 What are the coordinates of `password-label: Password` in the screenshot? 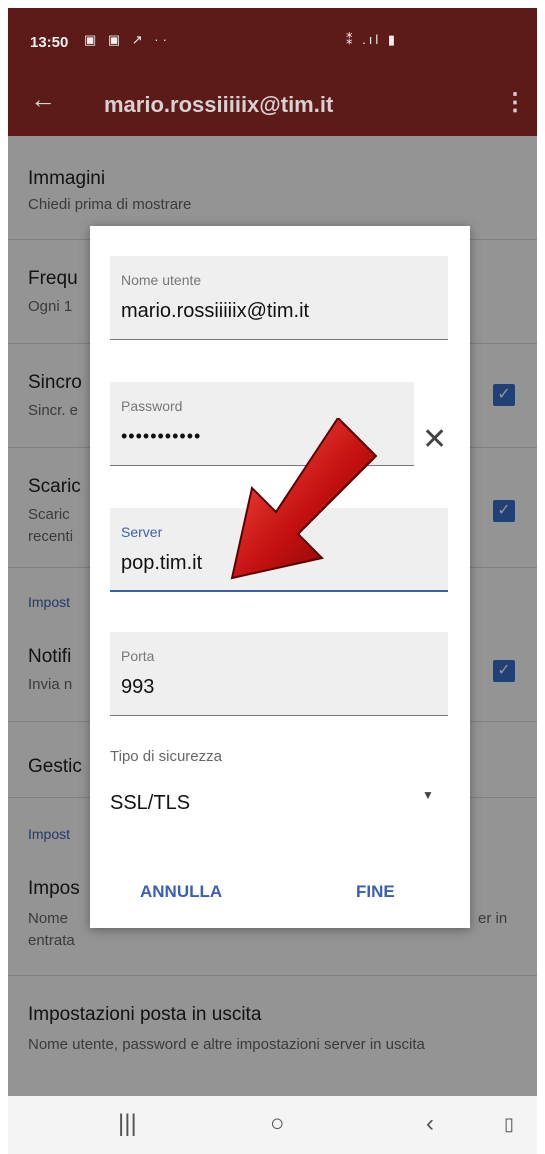 It's located at (152, 406).